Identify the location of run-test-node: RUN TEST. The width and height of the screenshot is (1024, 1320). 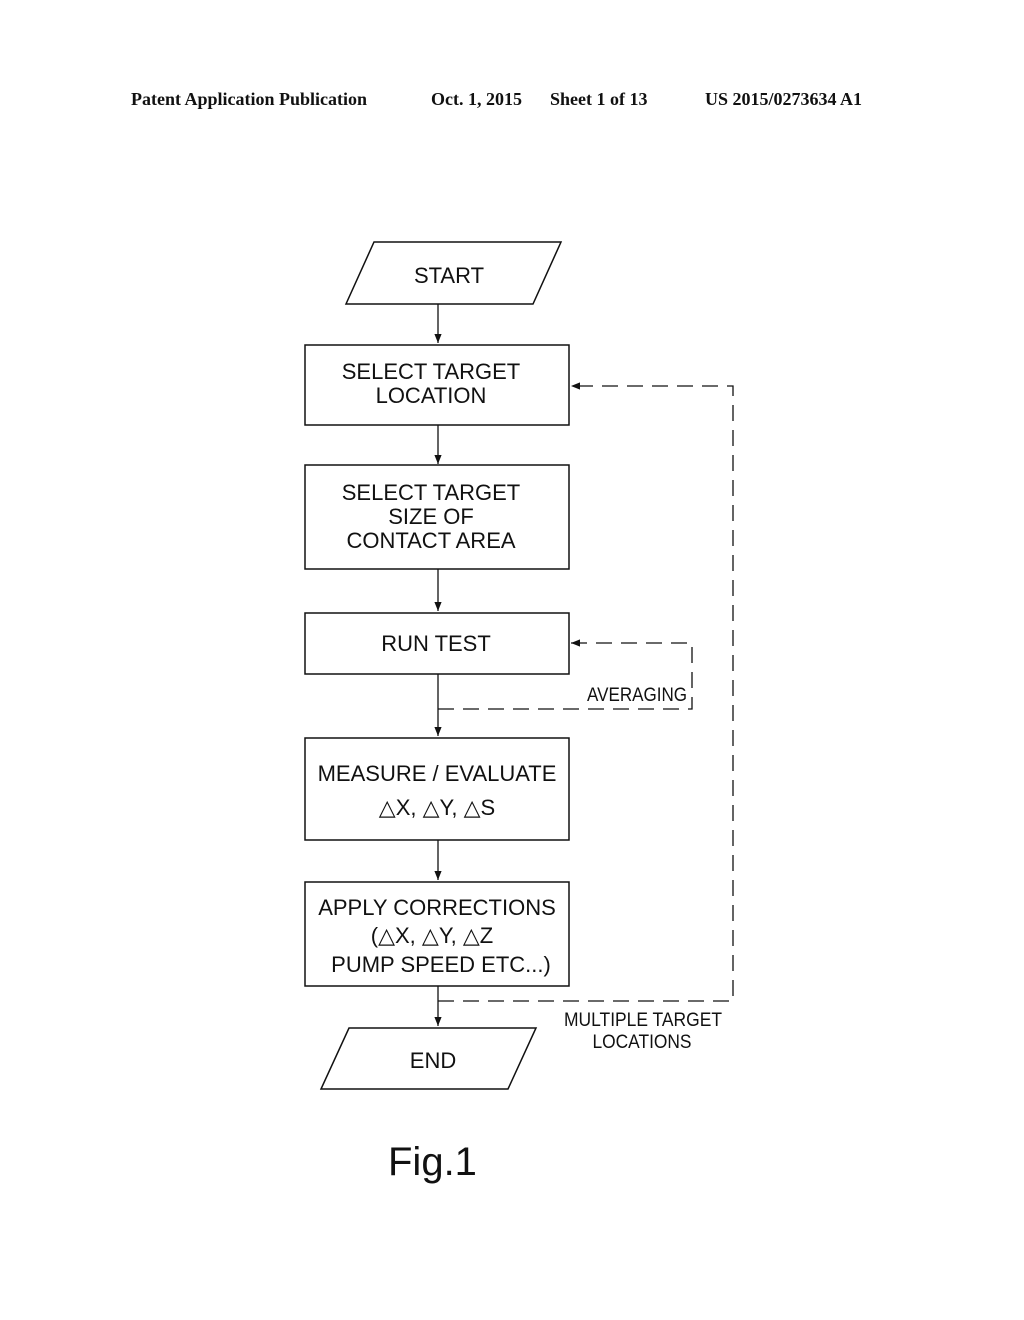
(437, 643).